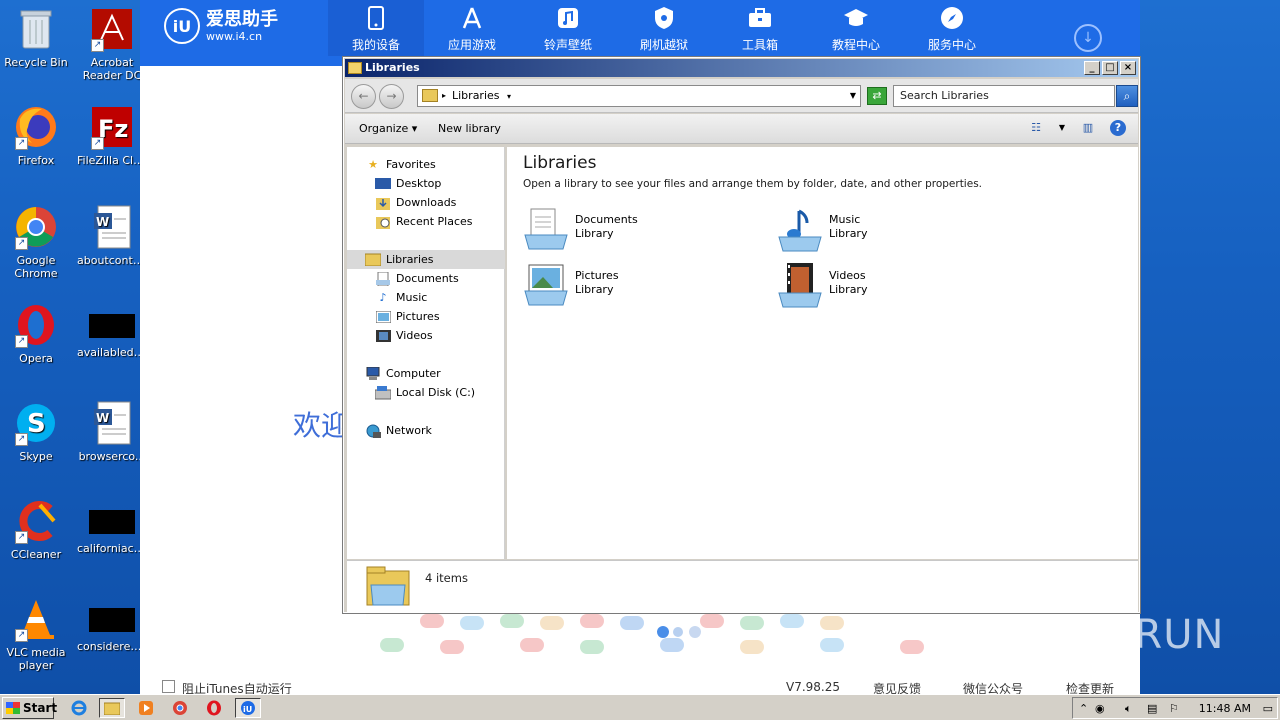  What do you see at coordinates (375, 45) in the screenshot?
I see `i4-nav-label: 我的设备` at bounding box center [375, 45].